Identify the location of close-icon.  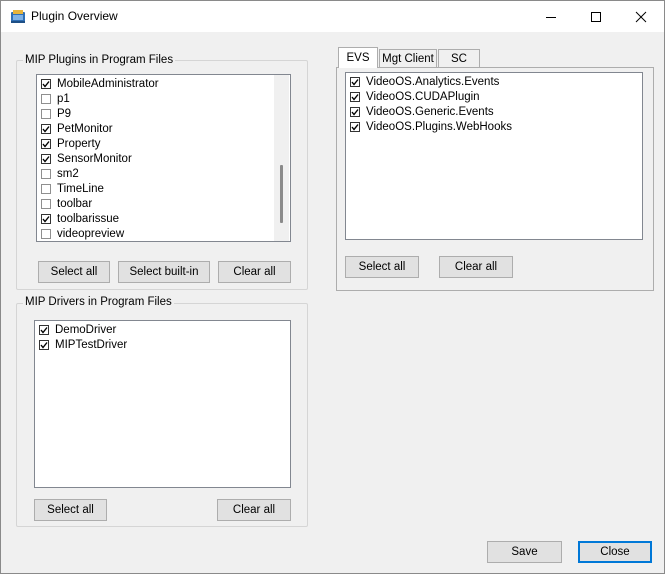
(641, 16).